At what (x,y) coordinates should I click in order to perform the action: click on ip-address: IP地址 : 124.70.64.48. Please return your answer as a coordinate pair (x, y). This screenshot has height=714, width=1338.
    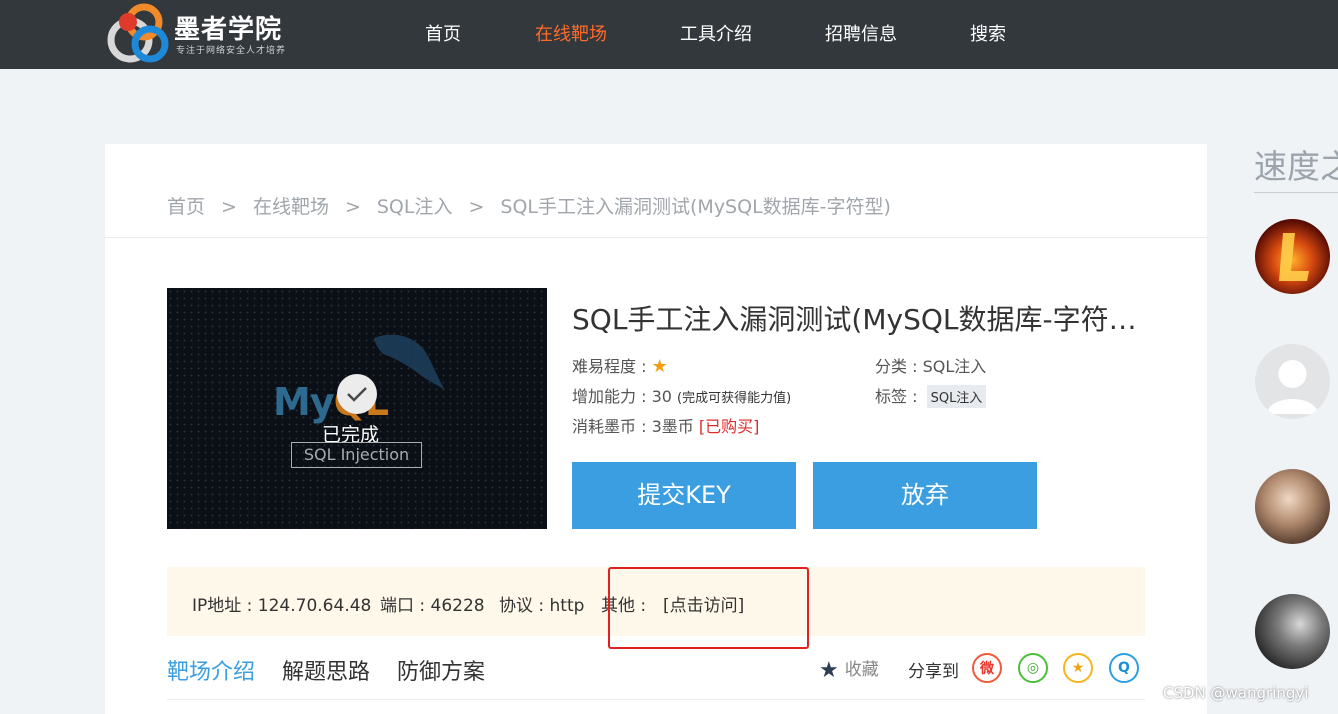
    Looking at the image, I should click on (282, 606).